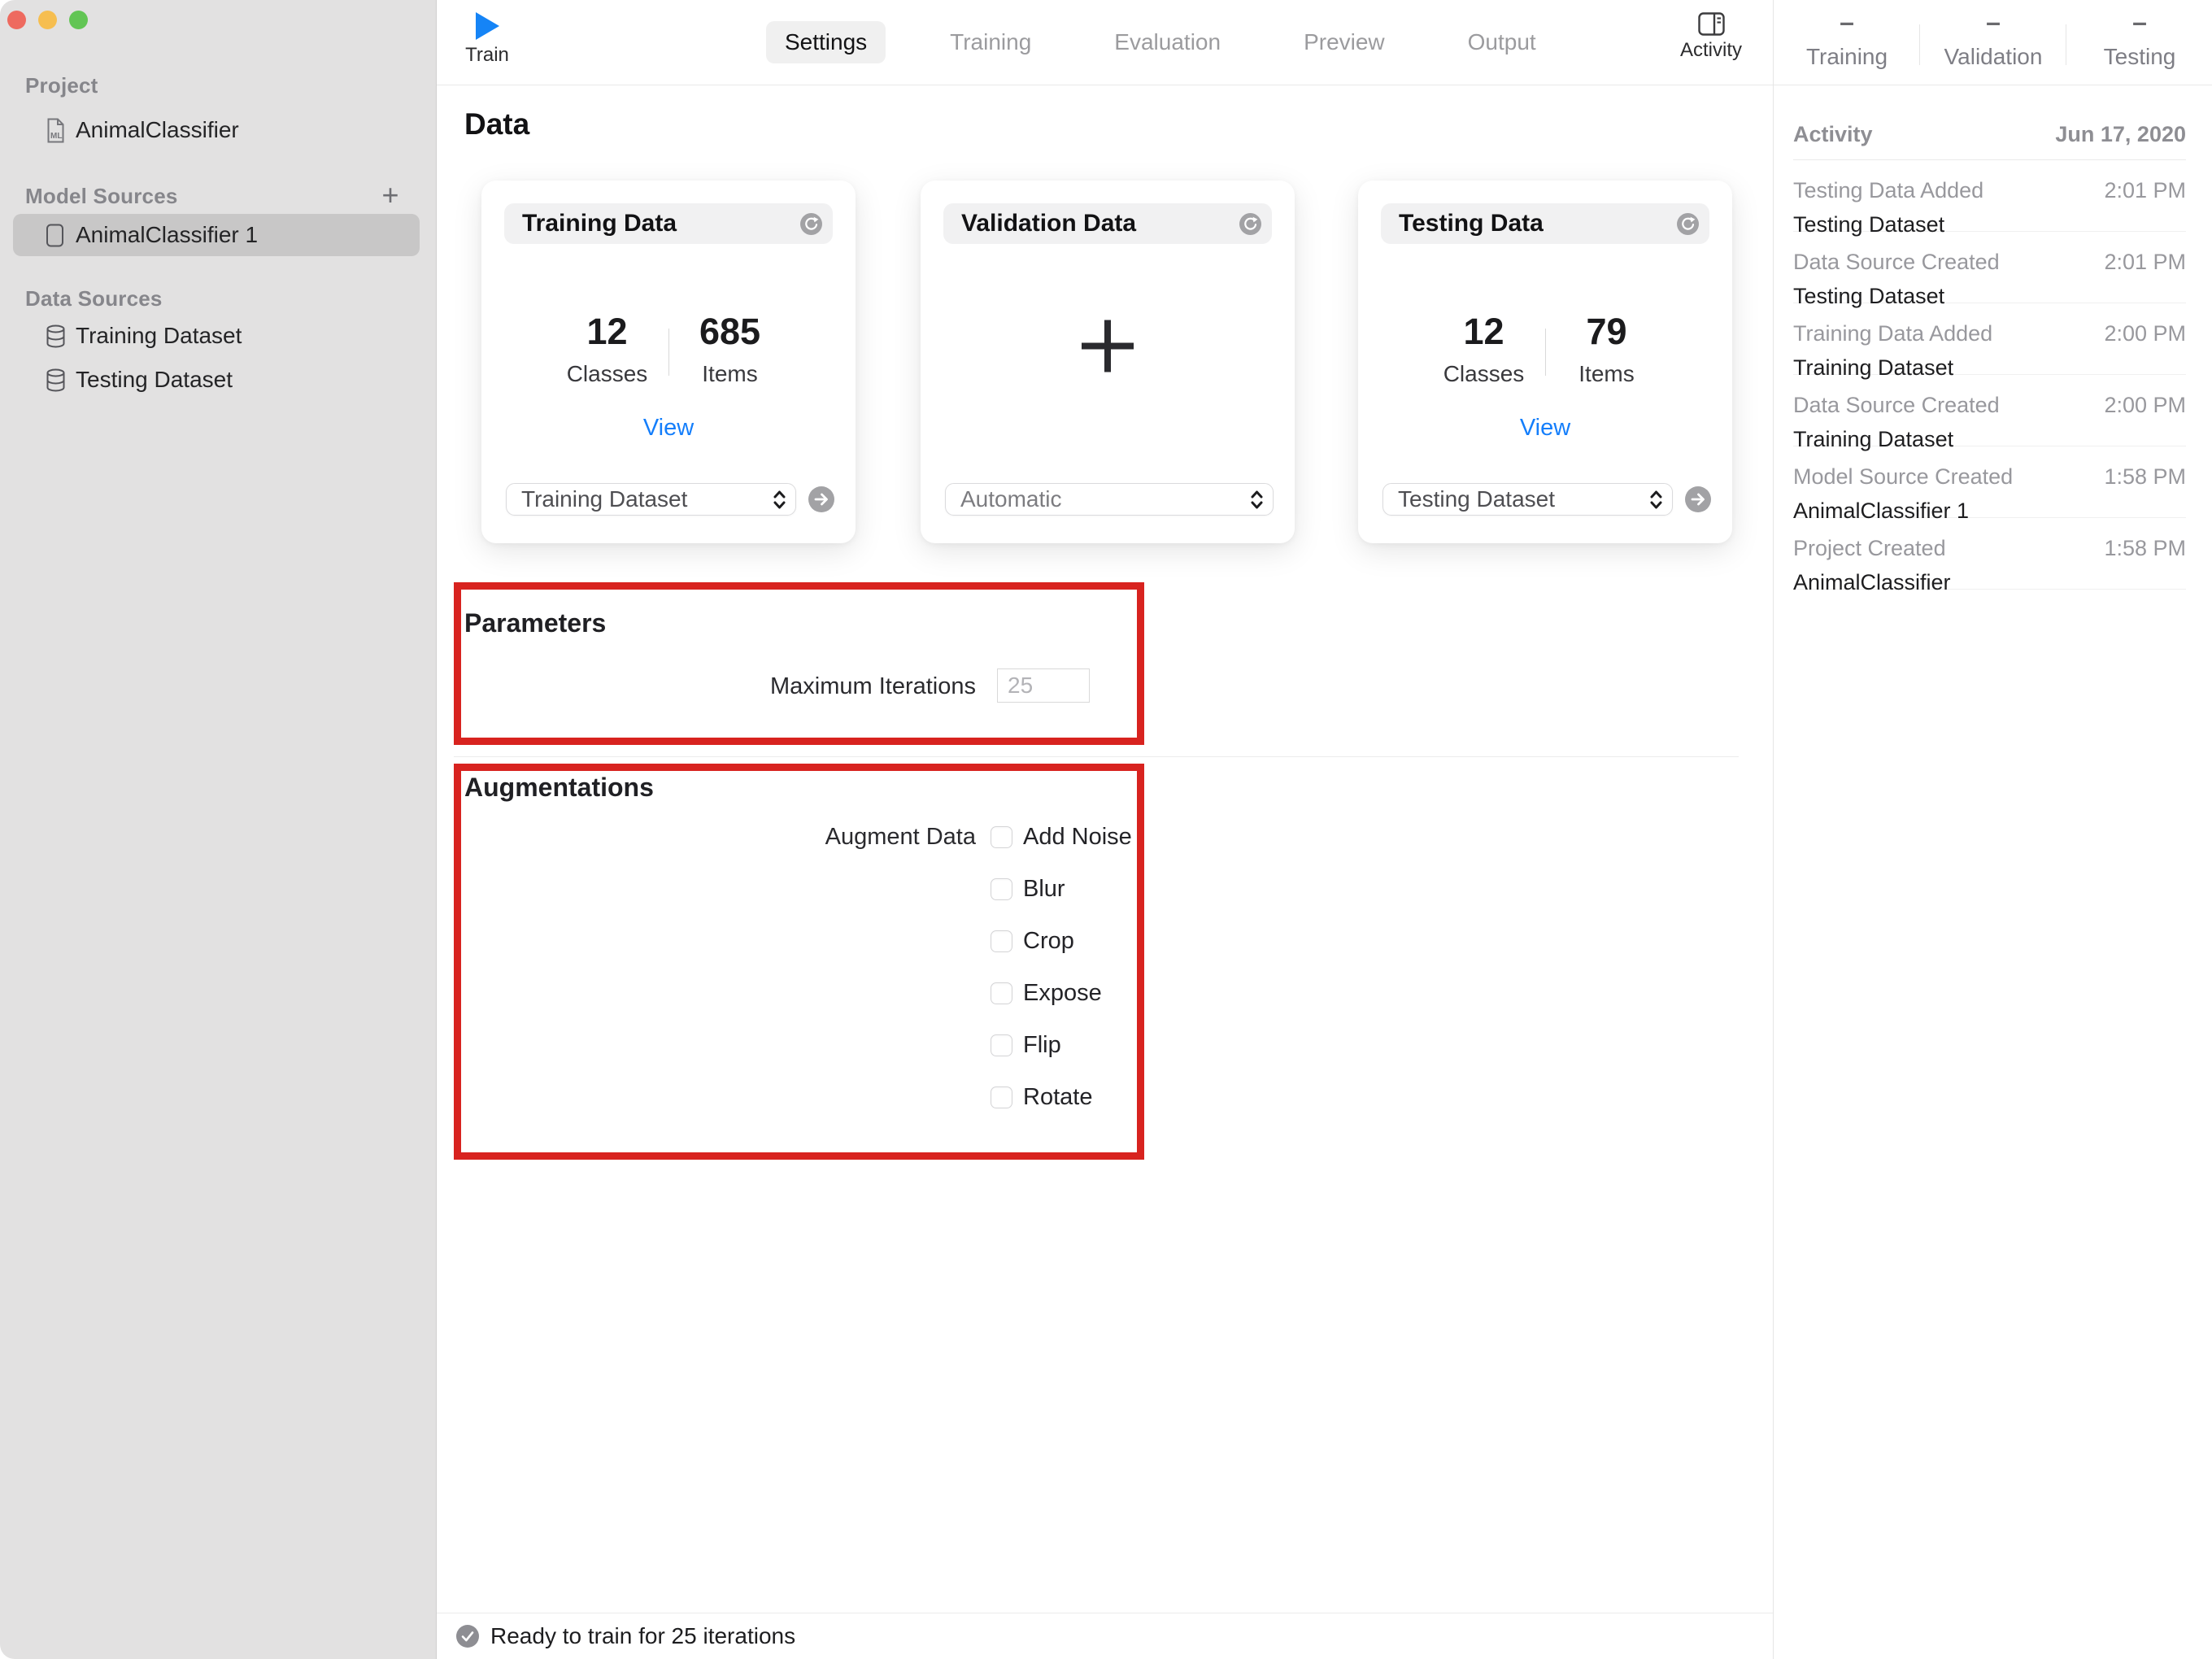 This screenshot has width=2212, height=1659. I want to click on metrics-summary: – Training – Validation – Testing, so click(1993, 42).